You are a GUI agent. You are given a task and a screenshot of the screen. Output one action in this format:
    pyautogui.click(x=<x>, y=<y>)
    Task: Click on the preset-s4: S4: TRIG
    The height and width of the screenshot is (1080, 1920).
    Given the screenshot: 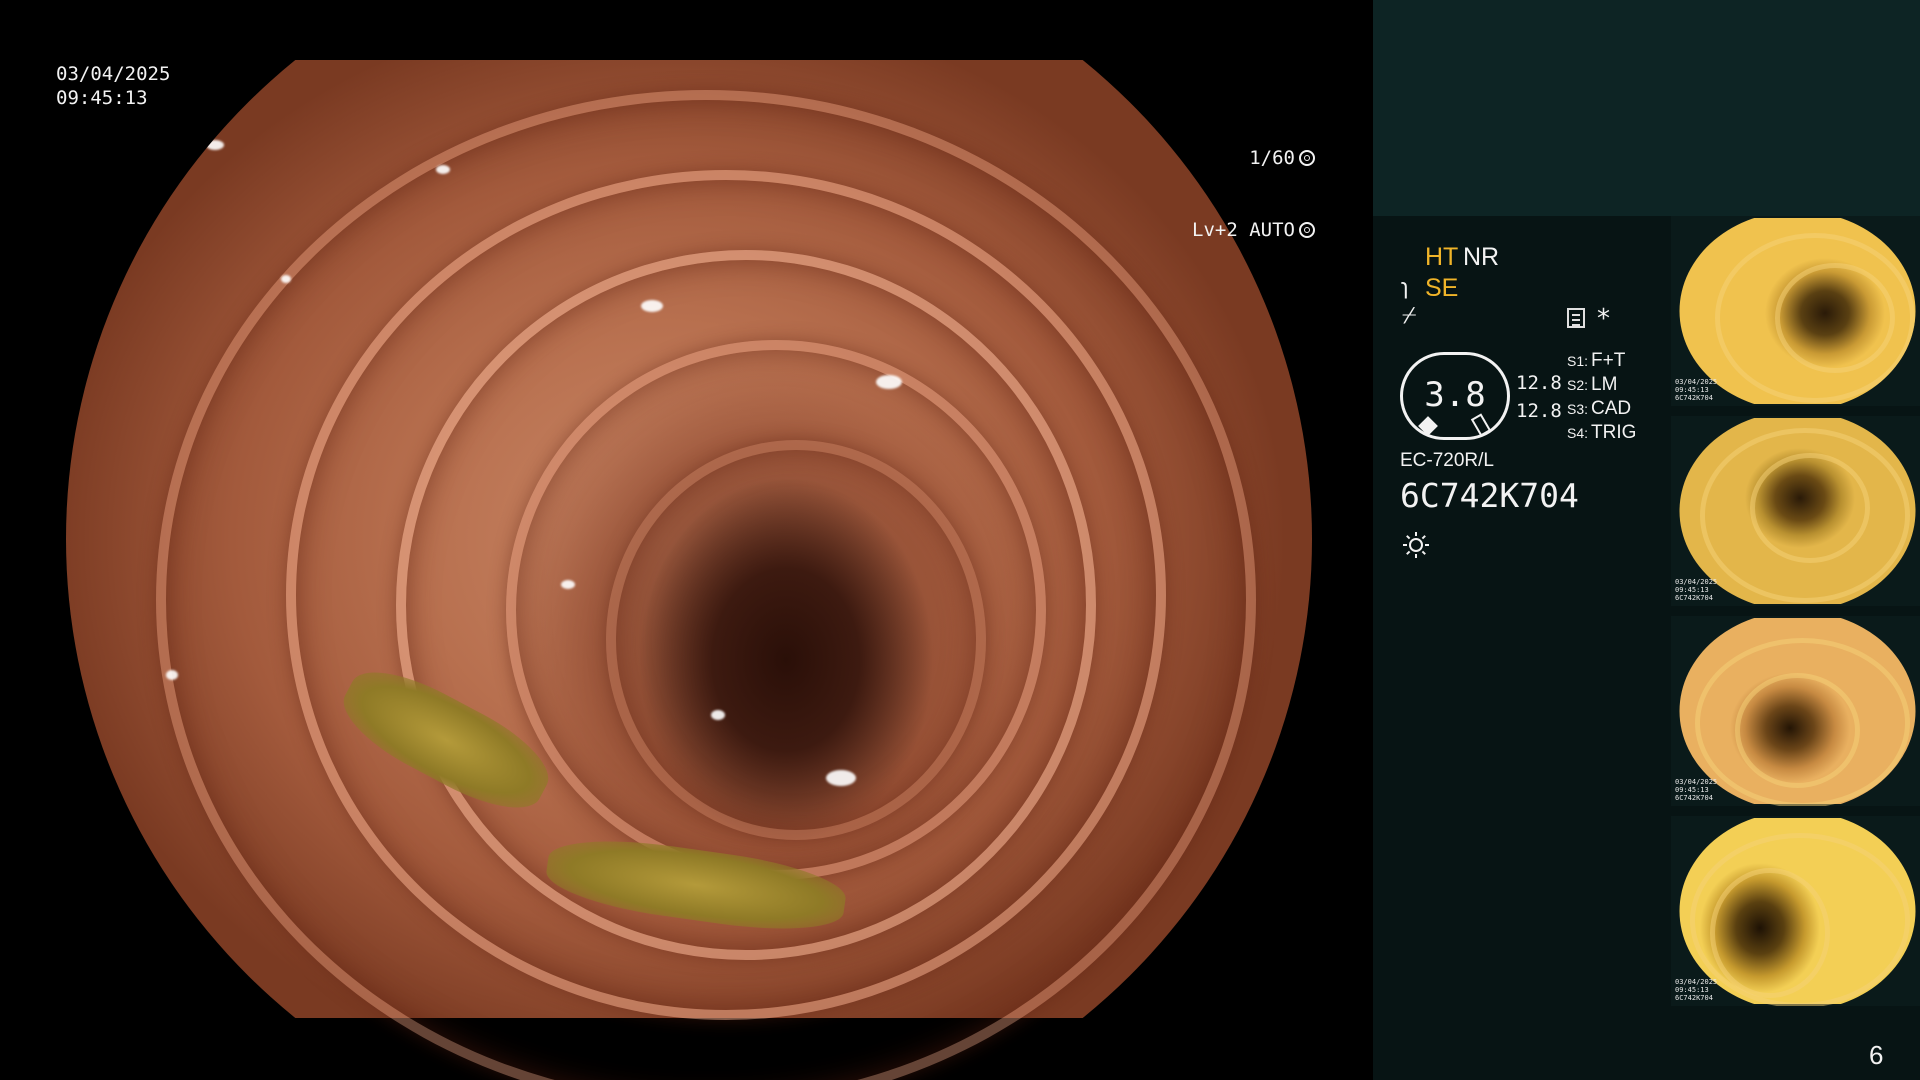 What is the action you would take?
    pyautogui.click(x=1601, y=433)
    